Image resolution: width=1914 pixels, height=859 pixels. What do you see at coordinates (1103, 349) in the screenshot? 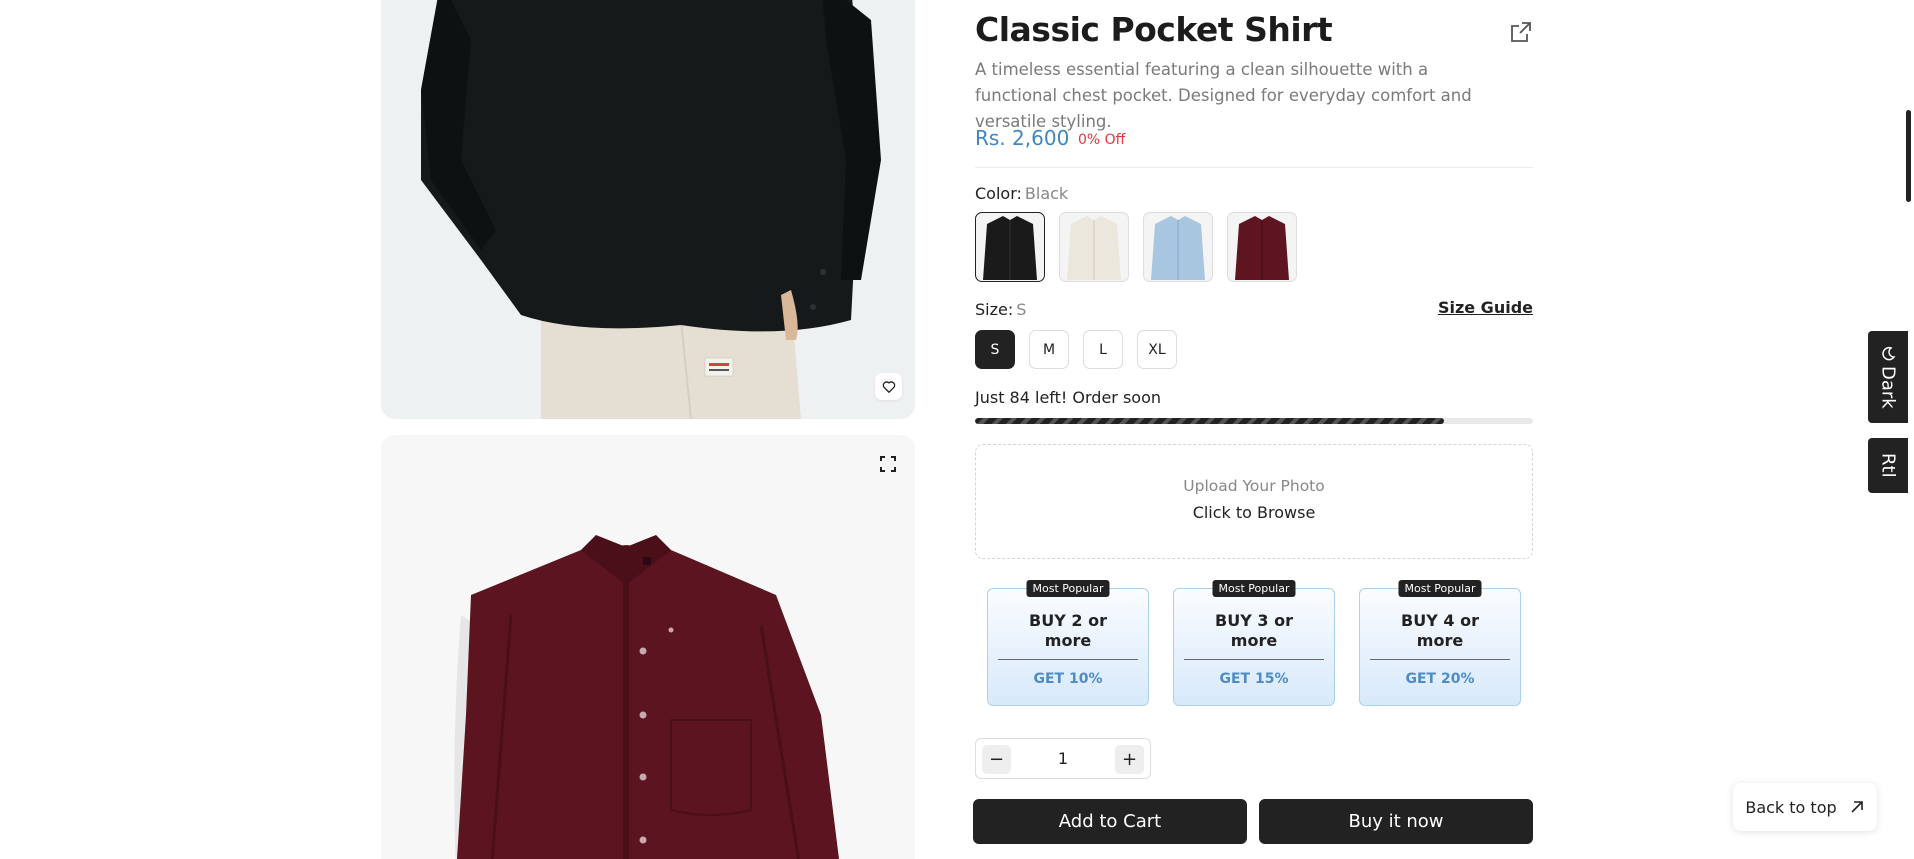
I see `size-option-l: L` at bounding box center [1103, 349].